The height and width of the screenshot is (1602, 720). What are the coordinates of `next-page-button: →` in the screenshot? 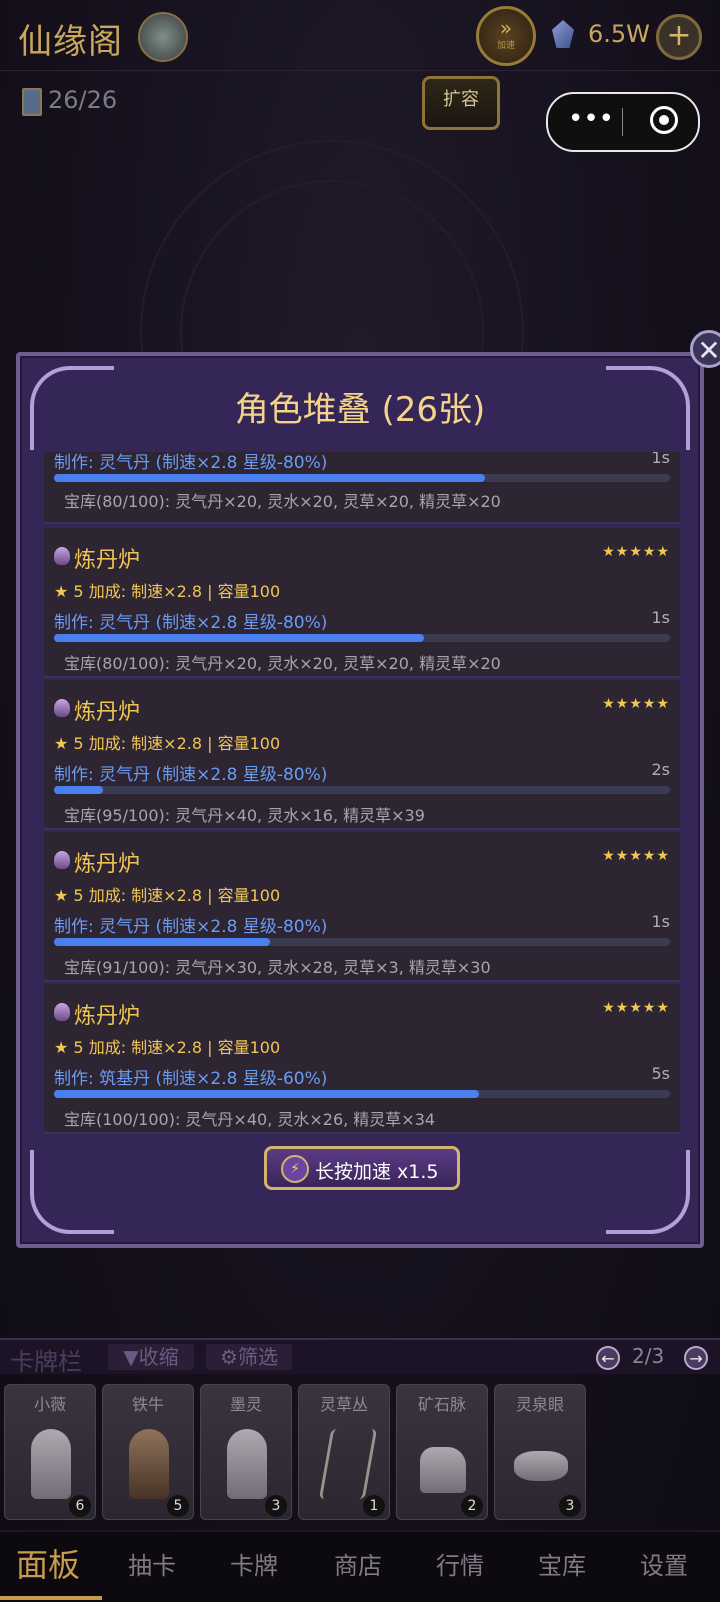 It's located at (696, 1358).